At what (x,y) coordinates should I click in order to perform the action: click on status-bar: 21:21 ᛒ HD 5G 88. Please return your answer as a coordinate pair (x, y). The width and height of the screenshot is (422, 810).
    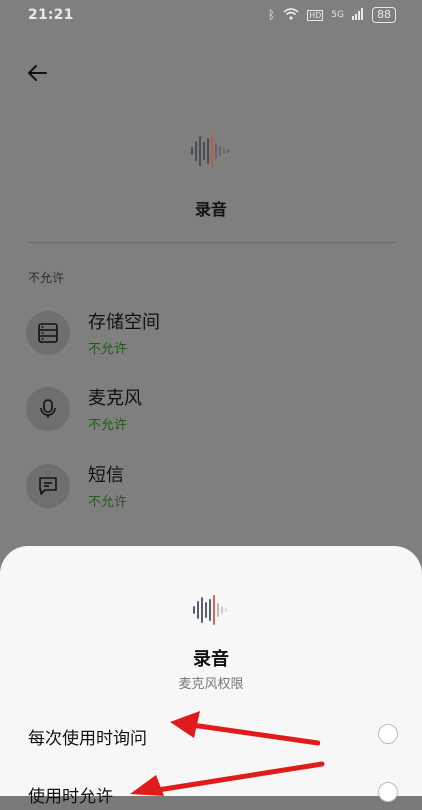
    Looking at the image, I should click on (211, 15).